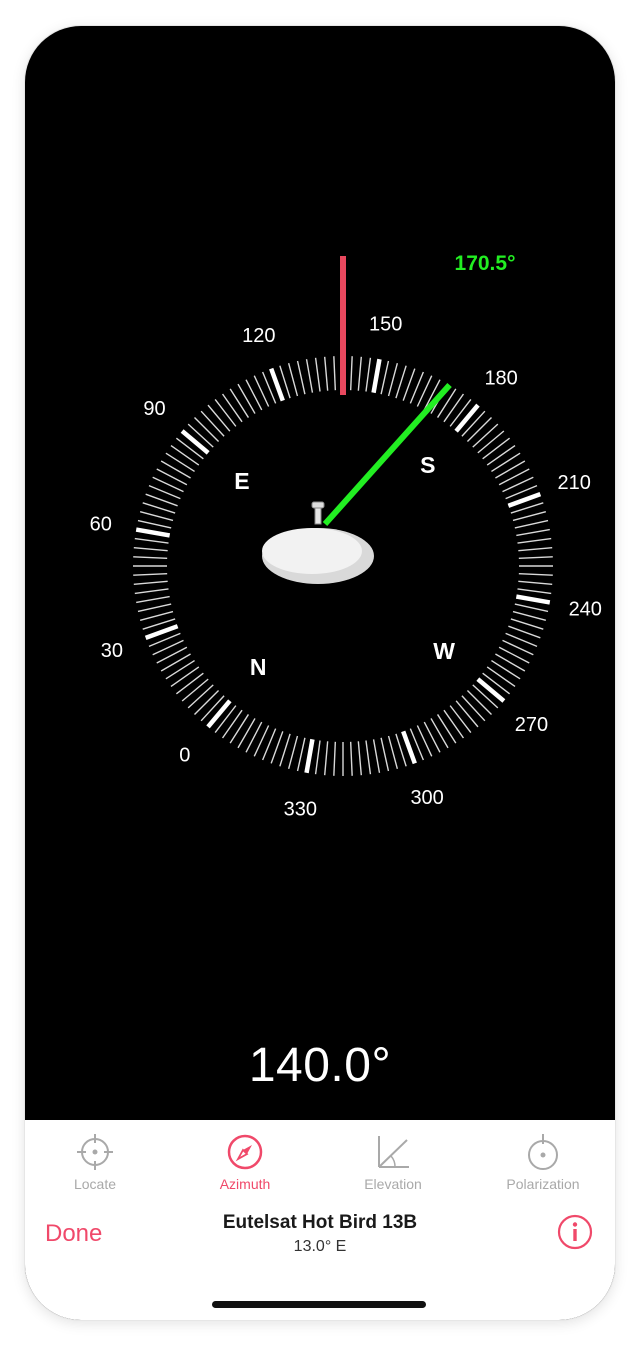 Image resolution: width=643 pixels, height=1358 pixels. What do you see at coordinates (426, 798) in the screenshot?
I see `dial-label: 300` at bounding box center [426, 798].